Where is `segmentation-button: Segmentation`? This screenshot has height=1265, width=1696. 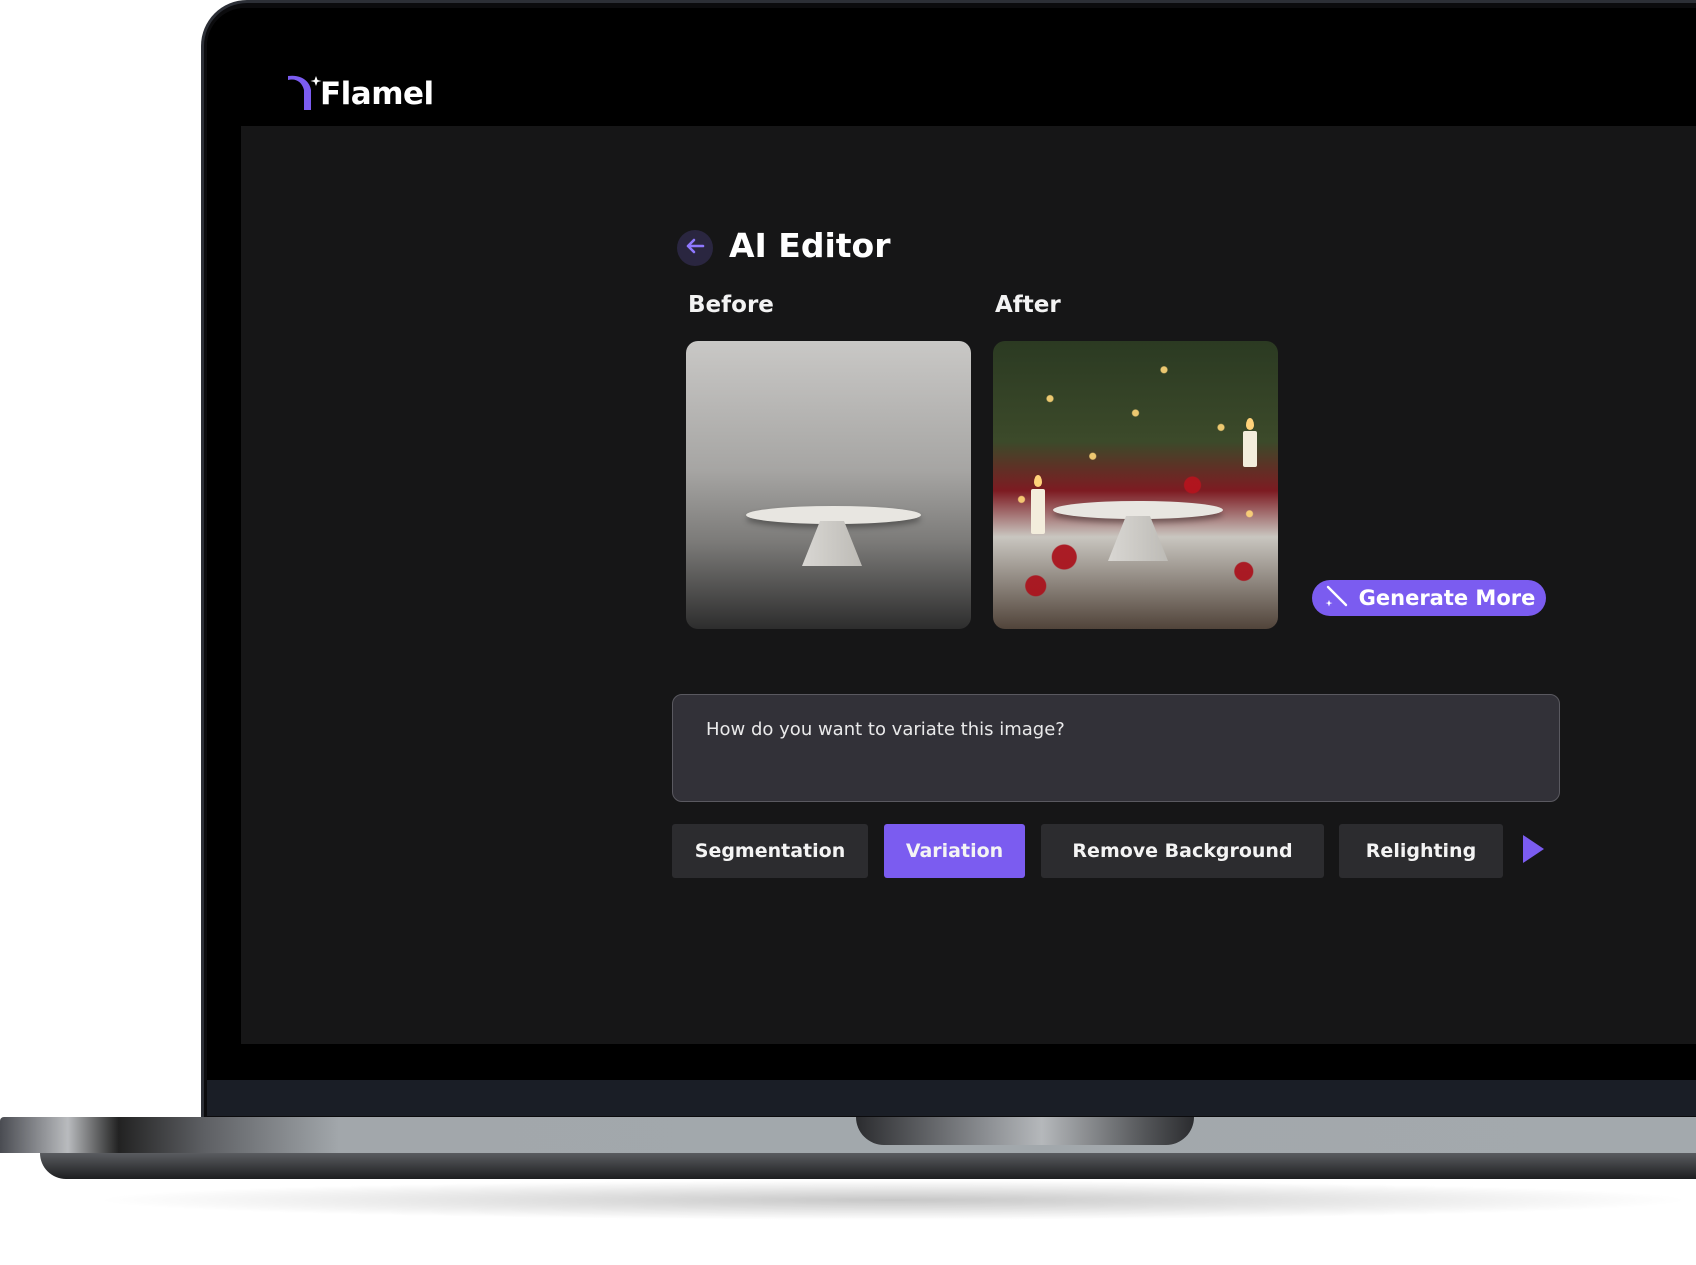
segmentation-button: Segmentation is located at coordinates (770, 851).